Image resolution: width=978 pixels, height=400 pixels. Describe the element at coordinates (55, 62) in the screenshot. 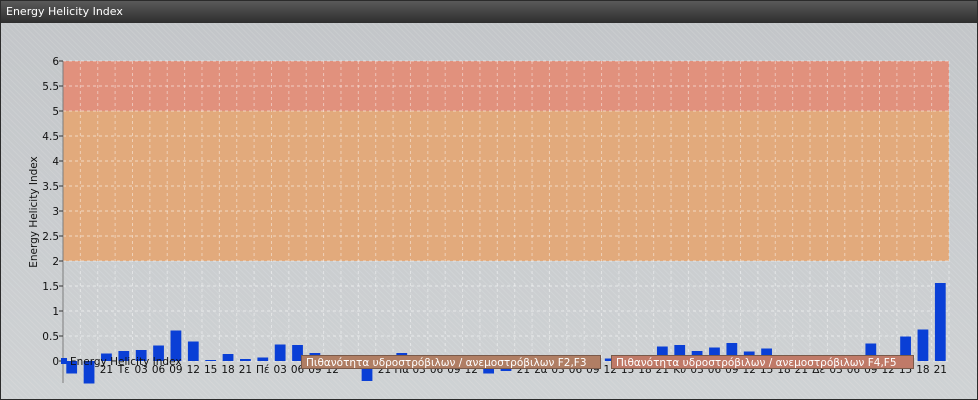

I see `y-tick-label: 6` at that location.